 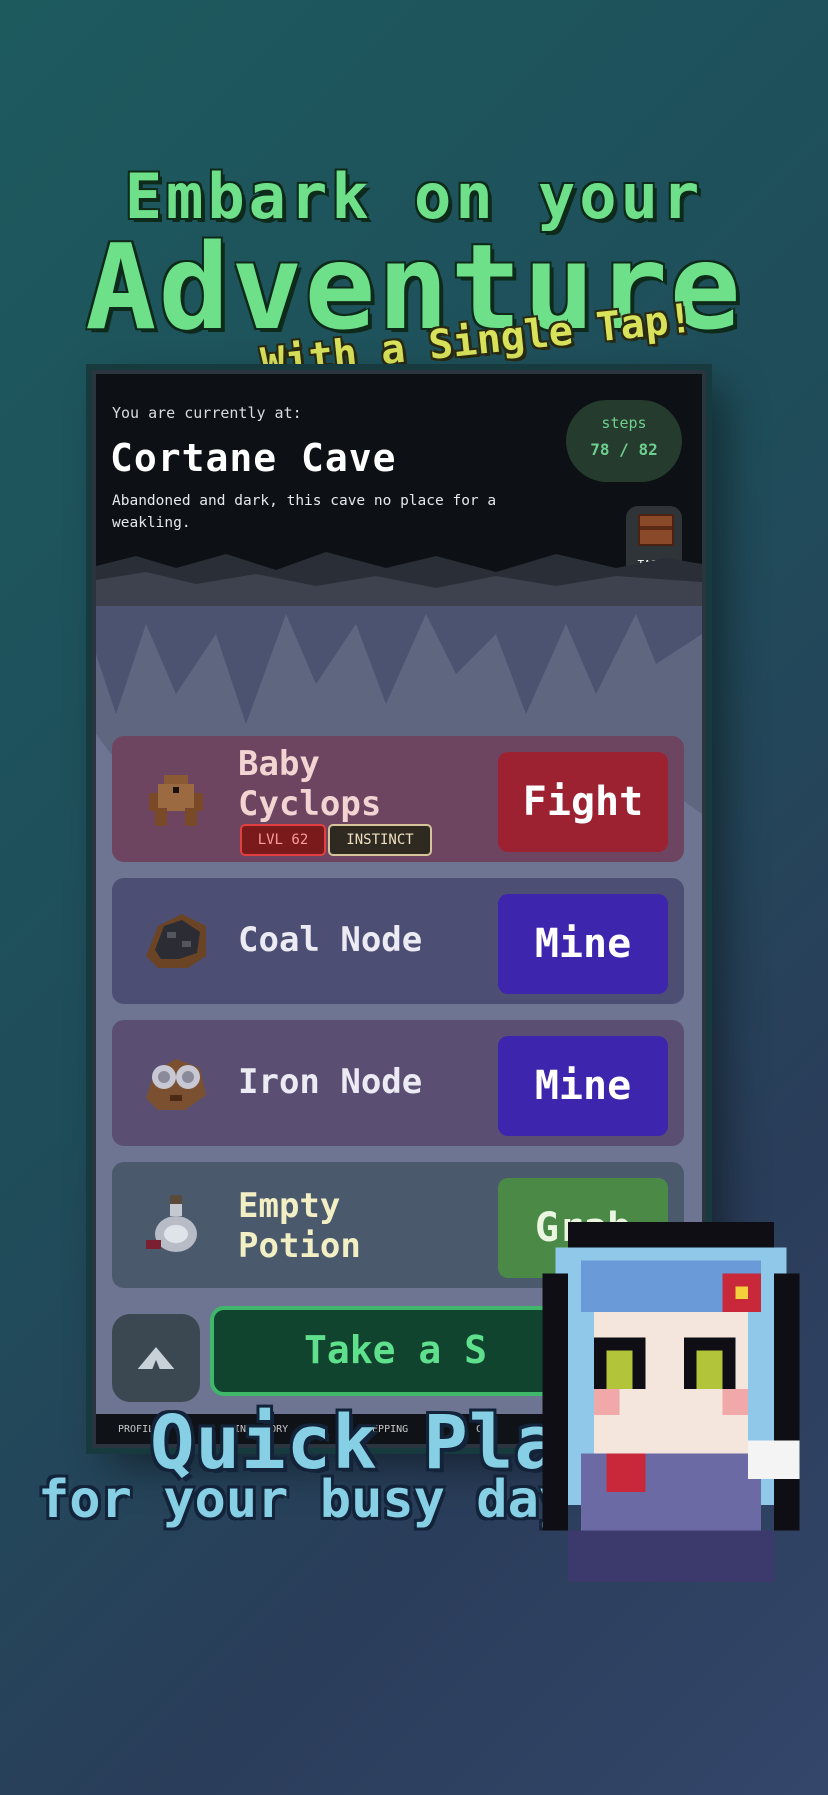 What do you see at coordinates (330, 940) in the screenshot?
I see `encounter-title: Coal Node` at bounding box center [330, 940].